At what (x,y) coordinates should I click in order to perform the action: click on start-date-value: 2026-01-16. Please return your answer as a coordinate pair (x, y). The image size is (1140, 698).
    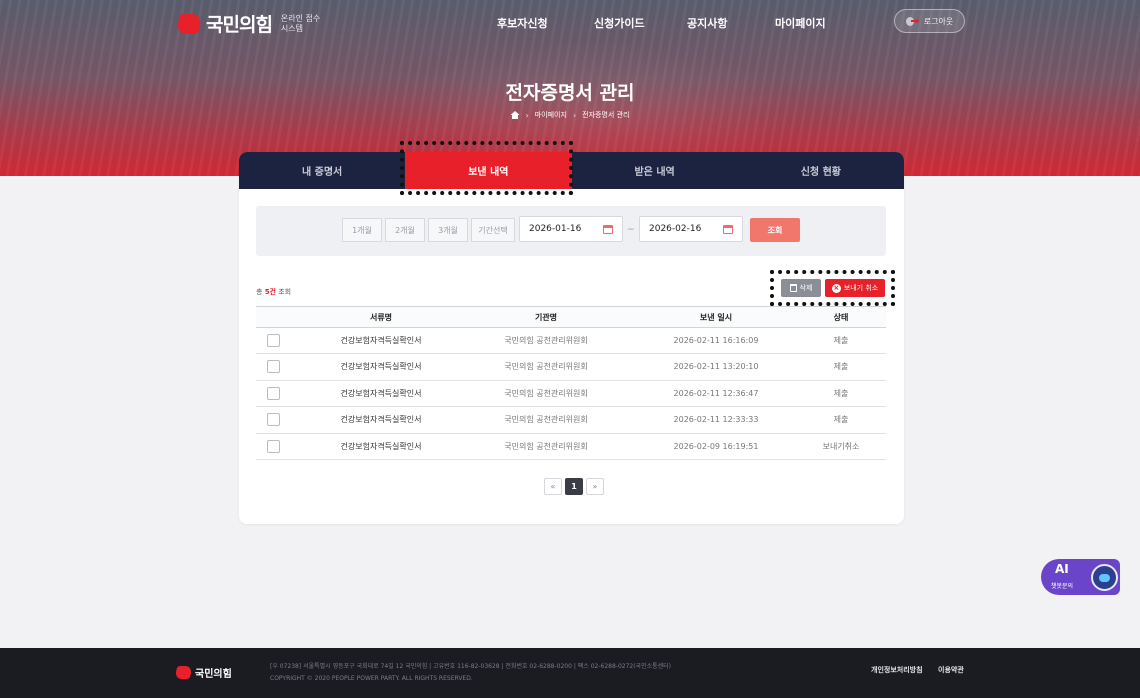
    Looking at the image, I should click on (555, 229).